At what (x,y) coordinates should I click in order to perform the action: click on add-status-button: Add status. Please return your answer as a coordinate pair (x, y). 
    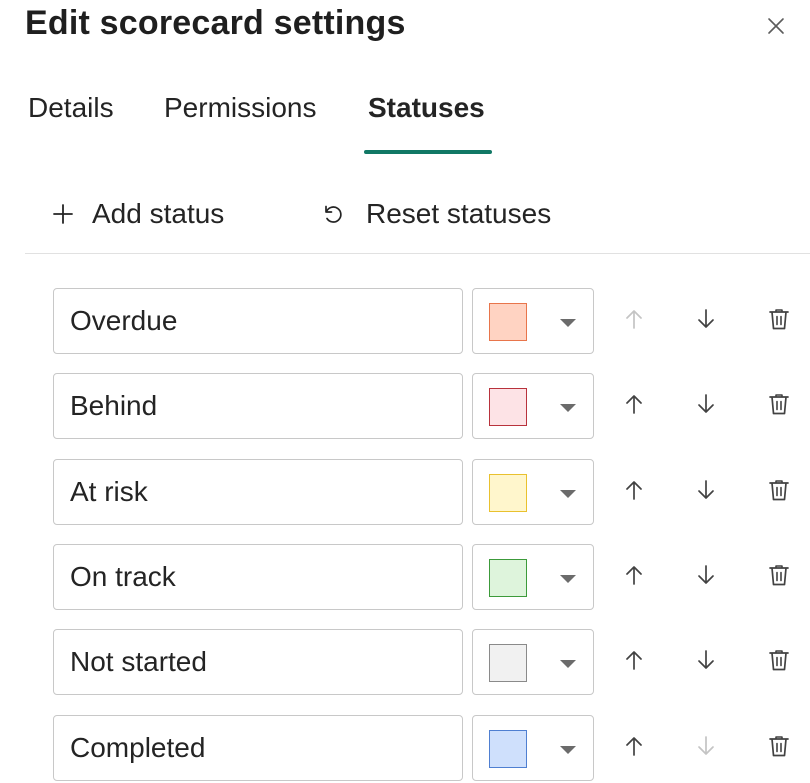
    Looking at the image, I should click on (138, 214).